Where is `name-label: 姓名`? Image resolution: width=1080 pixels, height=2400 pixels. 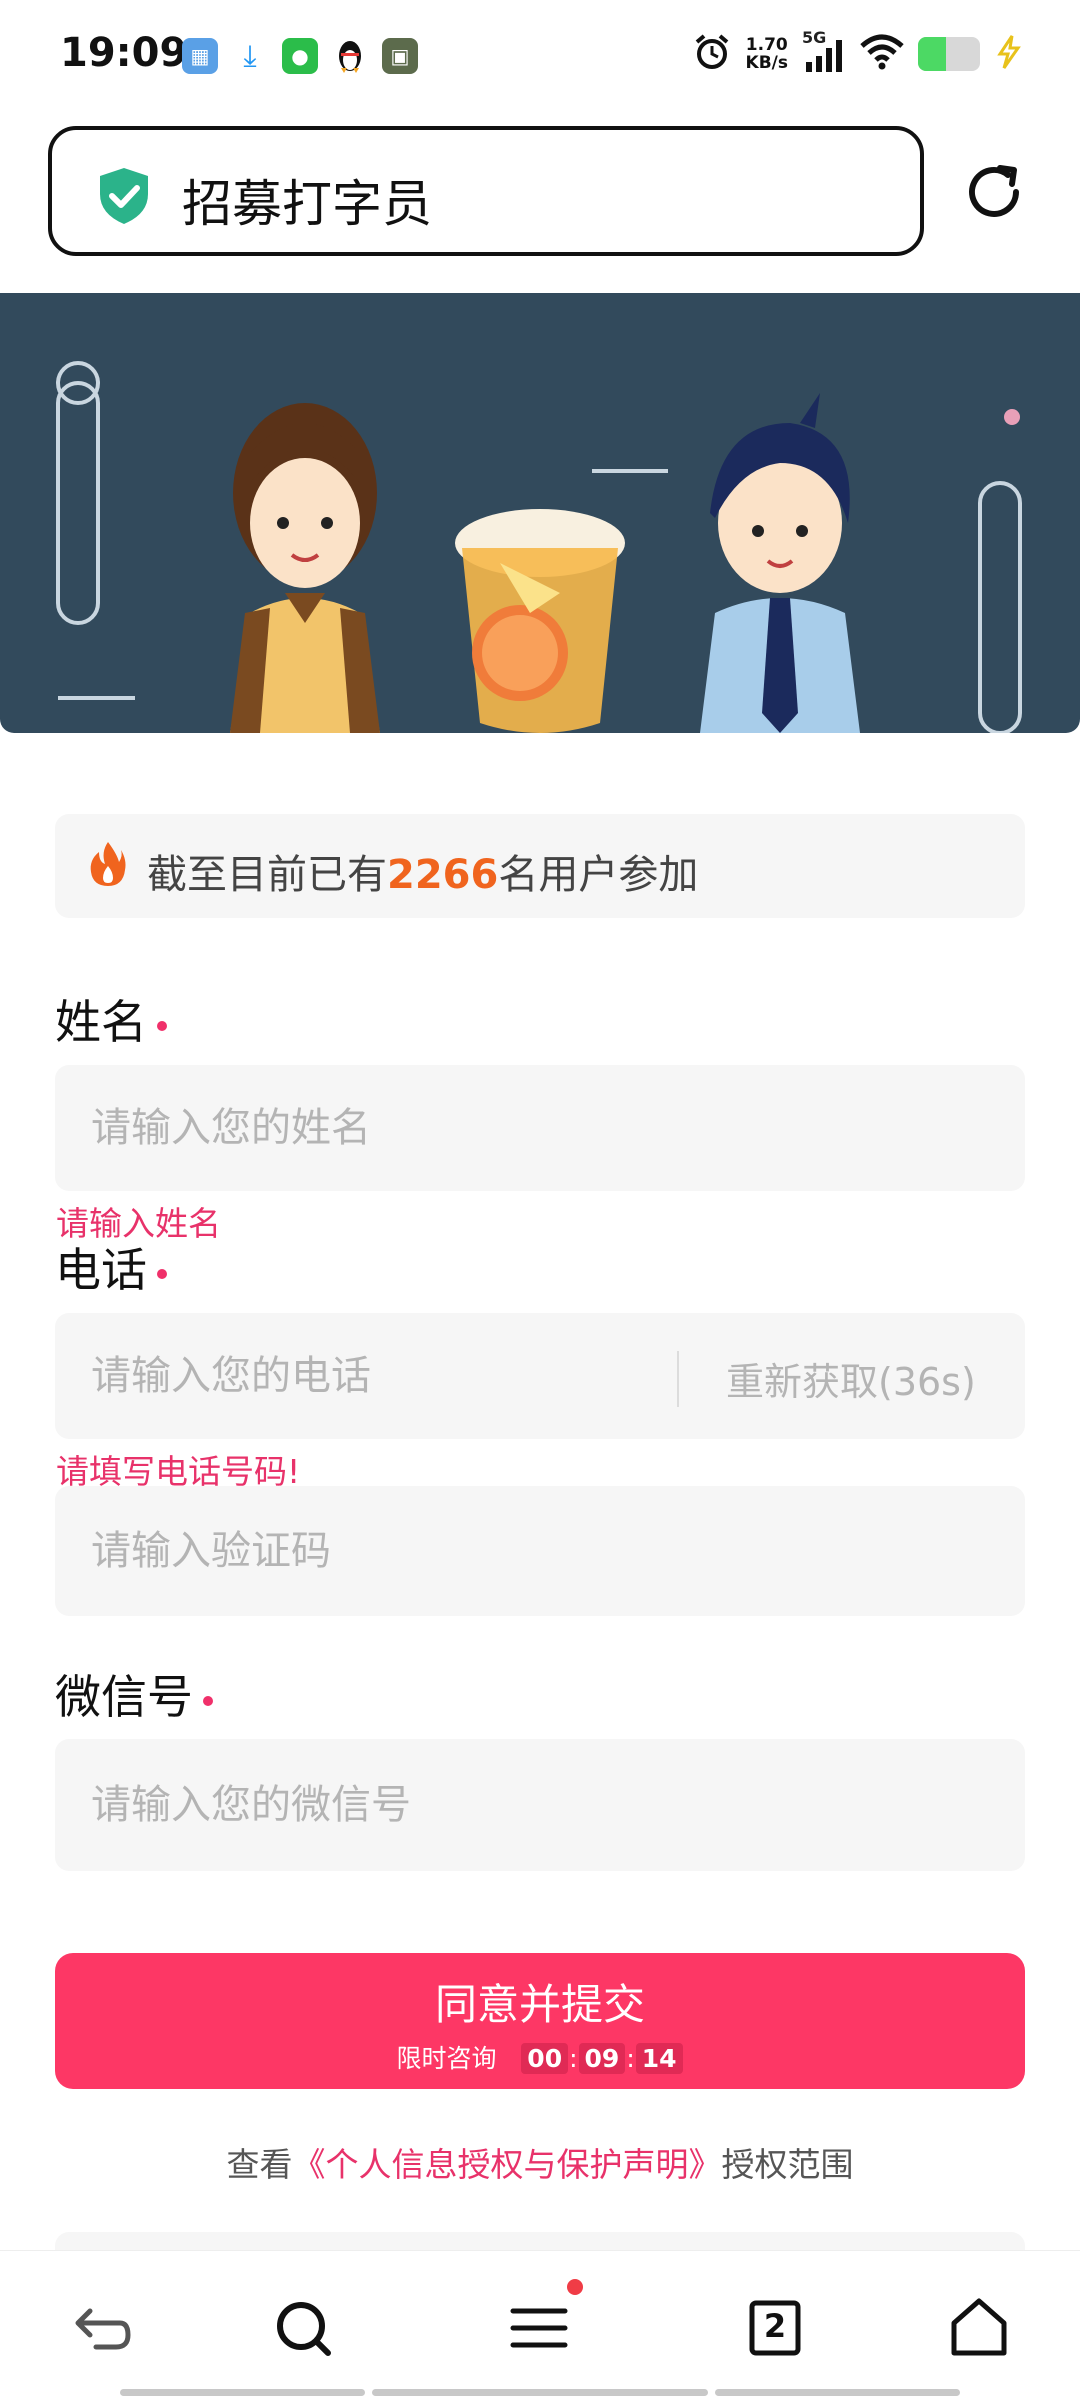 name-label: 姓名 is located at coordinates (111, 1019).